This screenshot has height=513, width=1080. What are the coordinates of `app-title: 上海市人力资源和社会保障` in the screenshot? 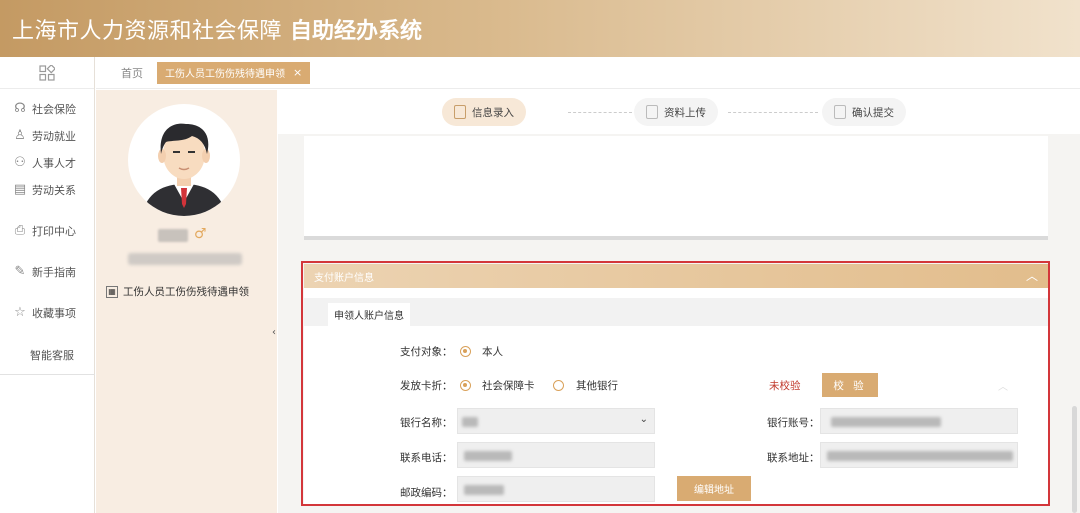 It's located at (147, 31).